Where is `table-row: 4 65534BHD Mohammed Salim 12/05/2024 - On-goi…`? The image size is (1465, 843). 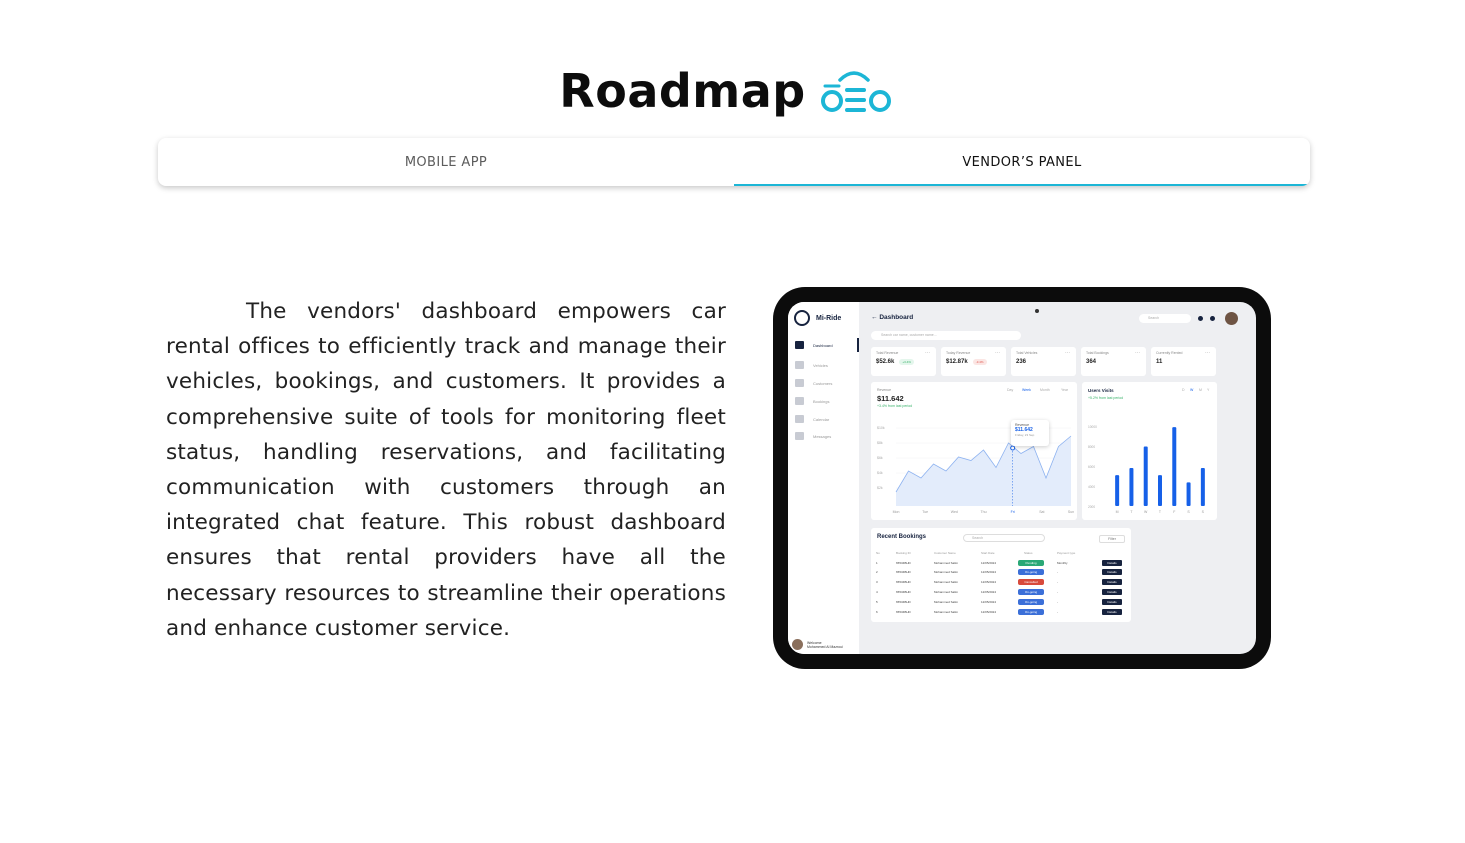
table-row: 4 65534BHD Mohammed Salim 12/05/2024 - On-goi… is located at coordinates (1001, 591).